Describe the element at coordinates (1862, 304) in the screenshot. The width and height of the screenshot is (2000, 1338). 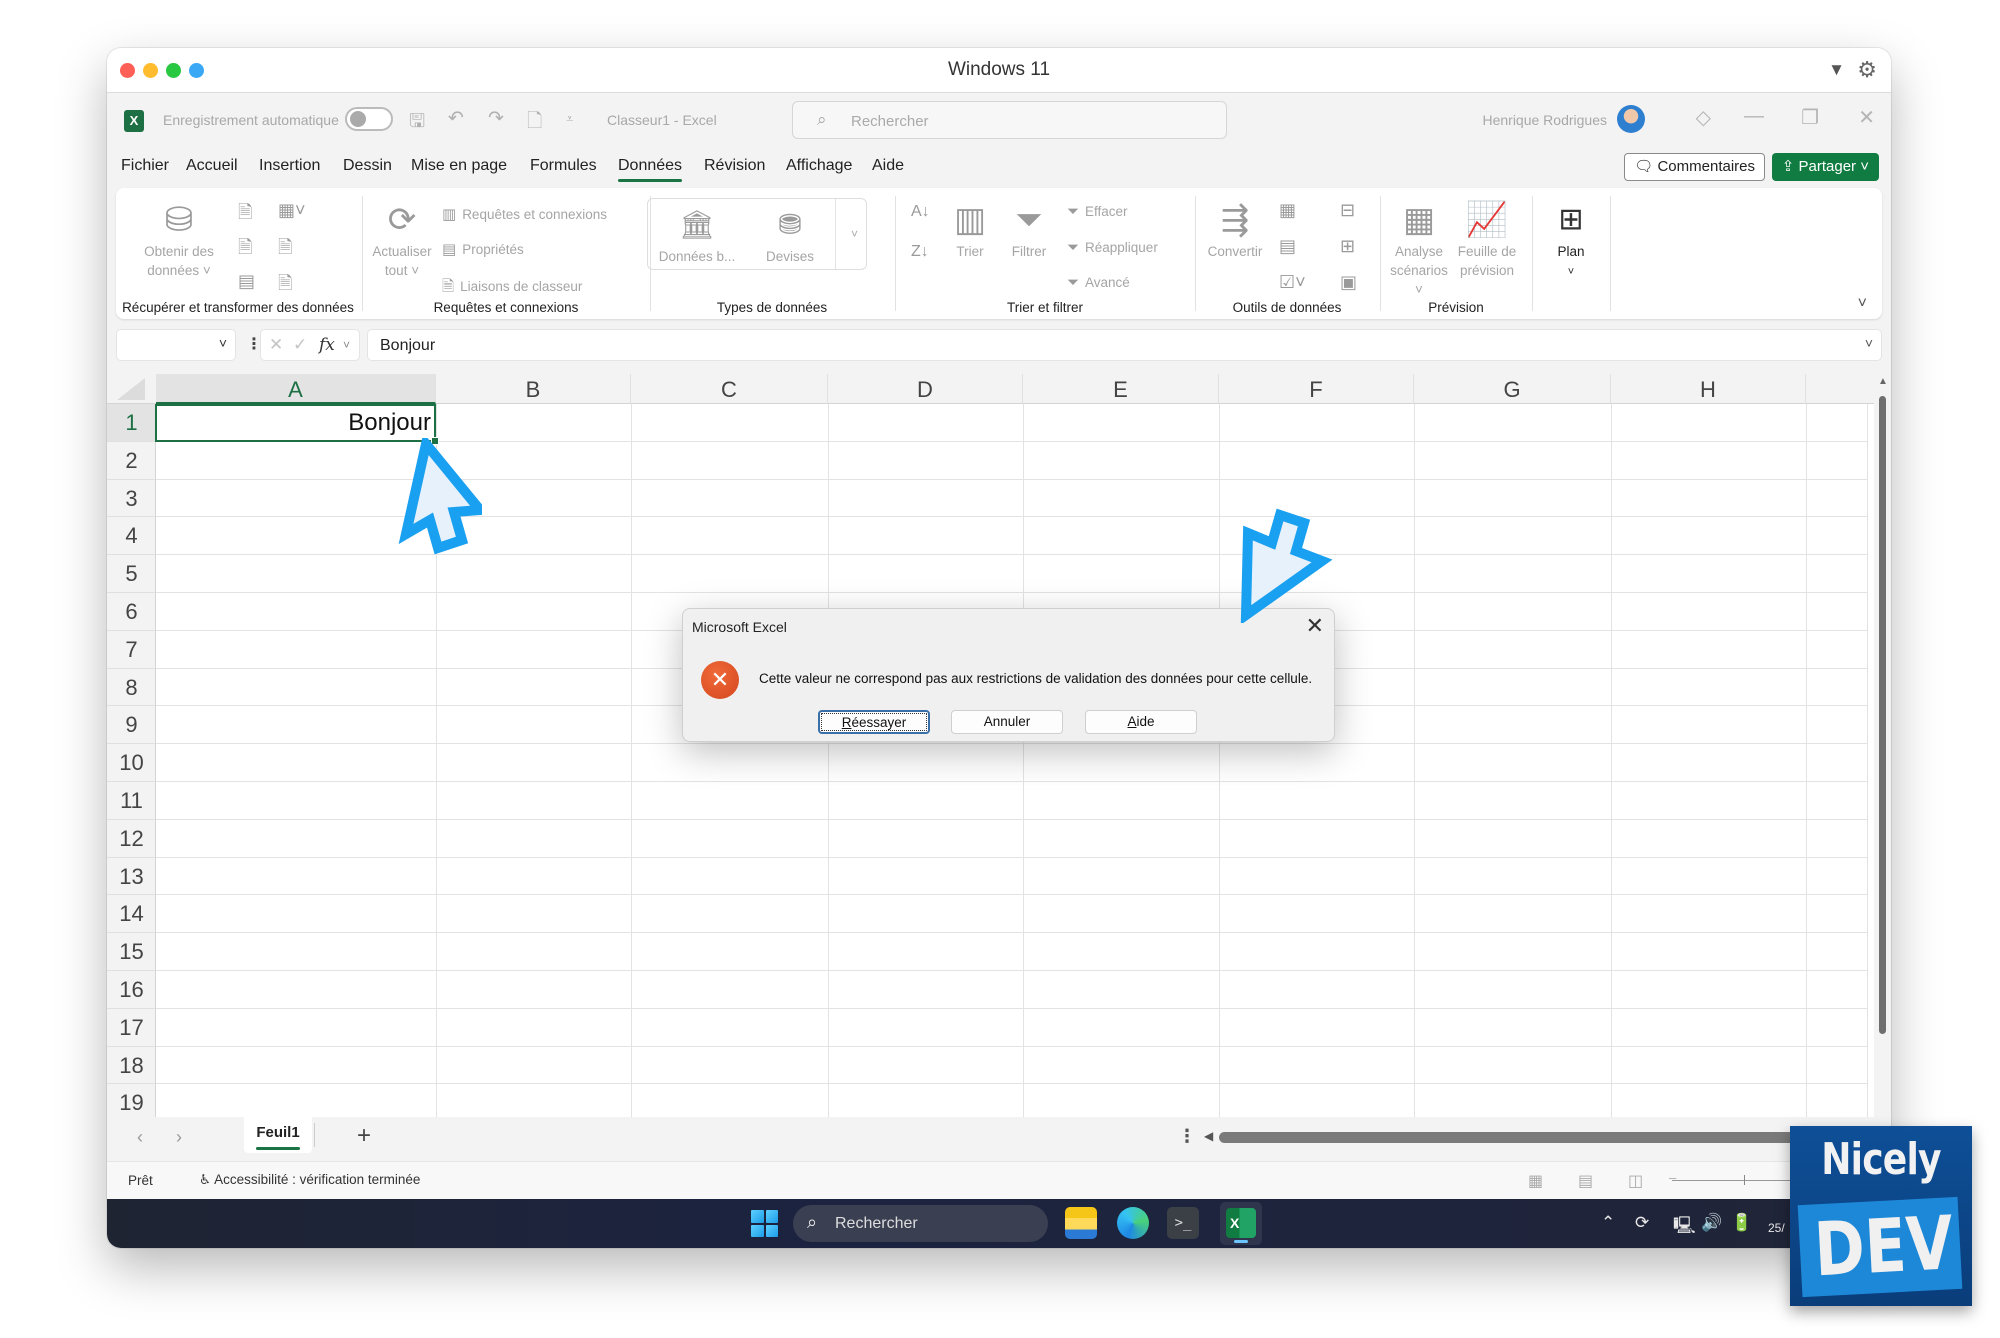
I see `ribbon-expand-chevron-icon: ˅` at that location.